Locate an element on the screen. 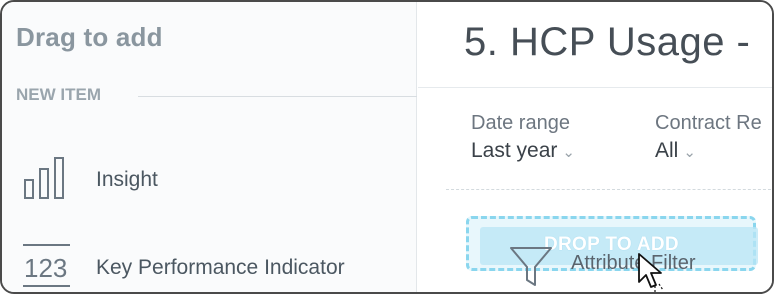  svg-text: 123 is located at coordinates (45, 268).